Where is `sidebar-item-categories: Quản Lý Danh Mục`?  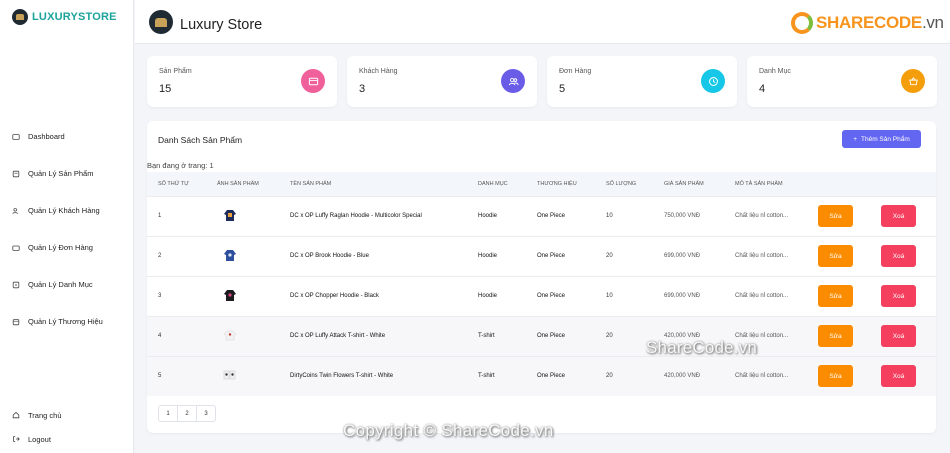 sidebar-item-categories: Quản Lý Danh Mục is located at coordinates (67, 284).